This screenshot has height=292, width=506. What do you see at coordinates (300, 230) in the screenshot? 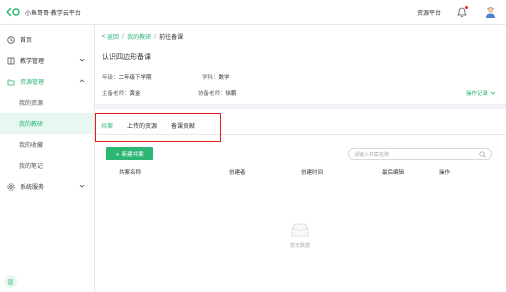
I see `empty-inbox-icon` at bounding box center [300, 230].